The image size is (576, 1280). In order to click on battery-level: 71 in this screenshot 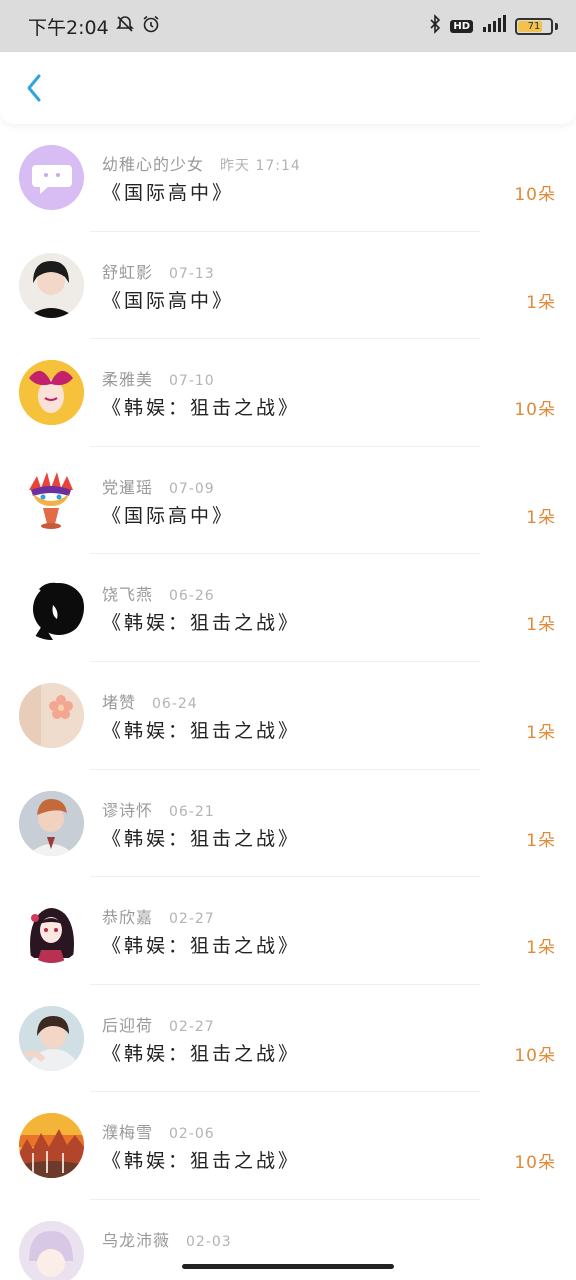, I will do `click(534, 26)`.